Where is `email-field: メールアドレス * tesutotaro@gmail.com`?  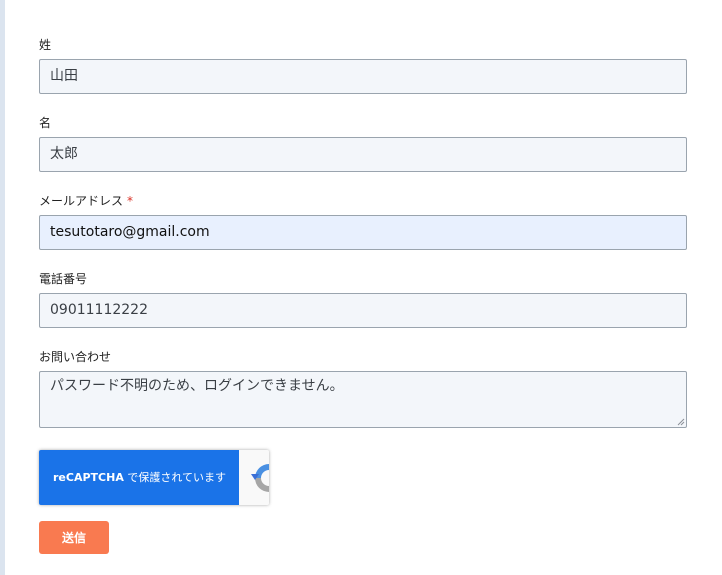 email-field: メールアドレス * tesutotaro@gmail.com is located at coordinates (363, 221).